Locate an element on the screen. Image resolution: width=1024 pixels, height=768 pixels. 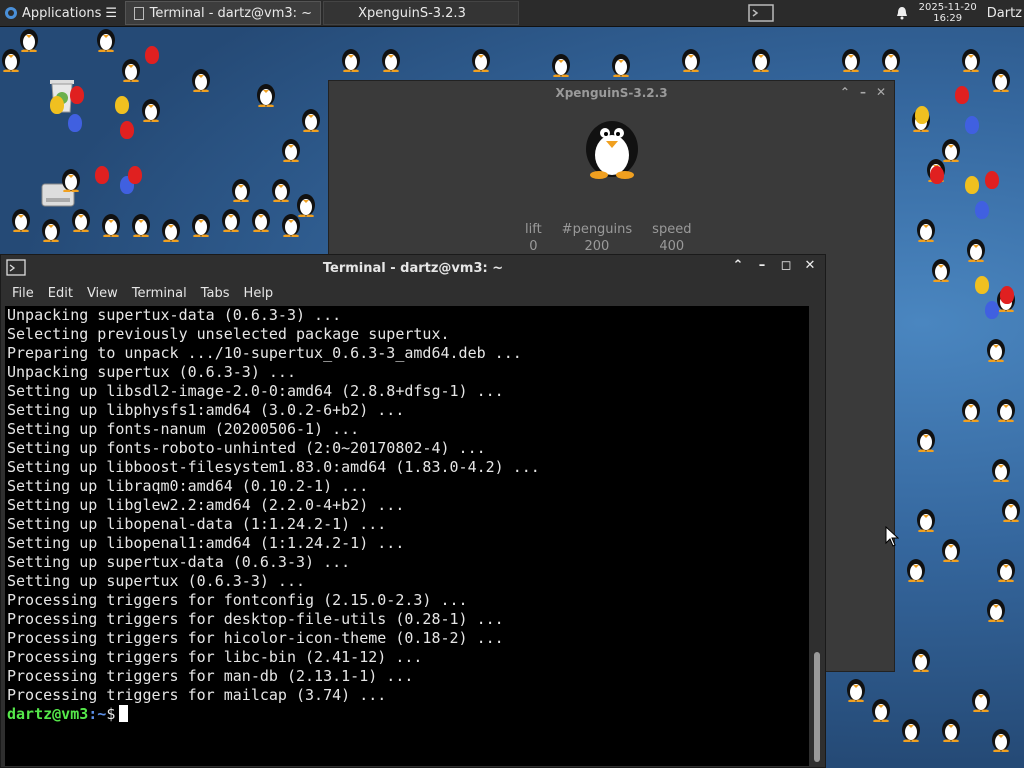
menu-terminal: Terminal is located at coordinates (159, 293).